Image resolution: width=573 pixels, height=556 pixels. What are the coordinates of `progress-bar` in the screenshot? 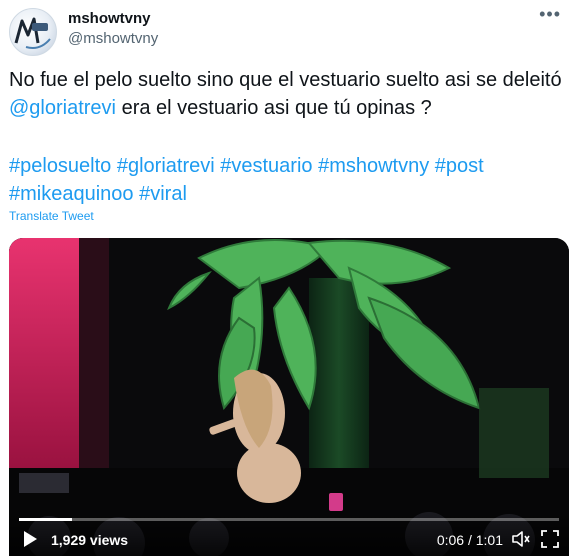 It's located at (289, 519).